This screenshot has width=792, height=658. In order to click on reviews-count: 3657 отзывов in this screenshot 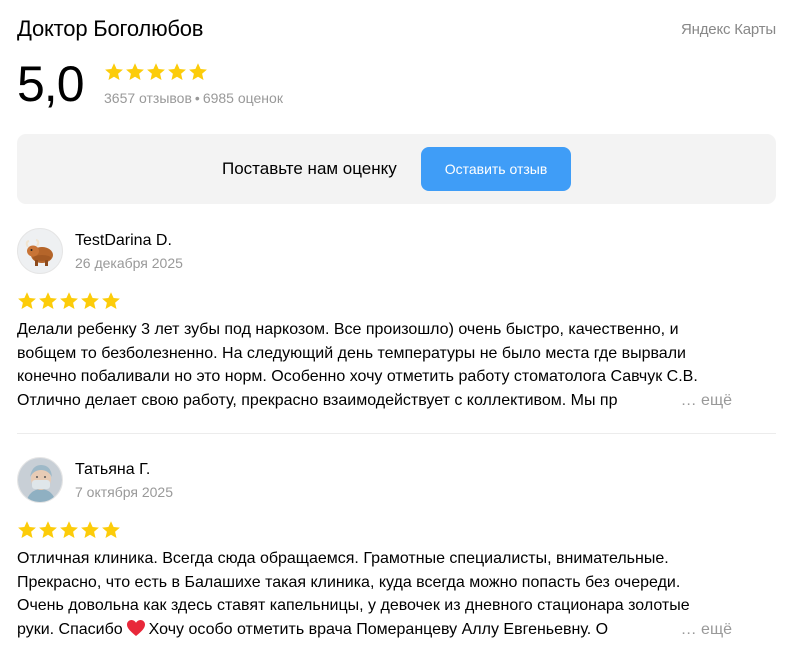, I will do `click(148, 98)`.